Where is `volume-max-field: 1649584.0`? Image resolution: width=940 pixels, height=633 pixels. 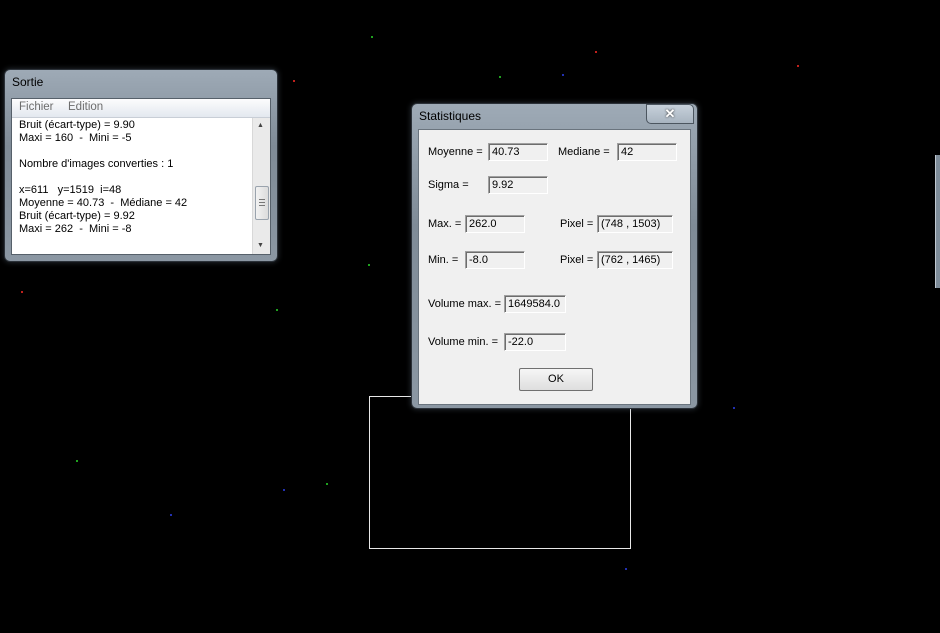 volume-max-field: 1649584.0 is located at coordinates (535, 304).